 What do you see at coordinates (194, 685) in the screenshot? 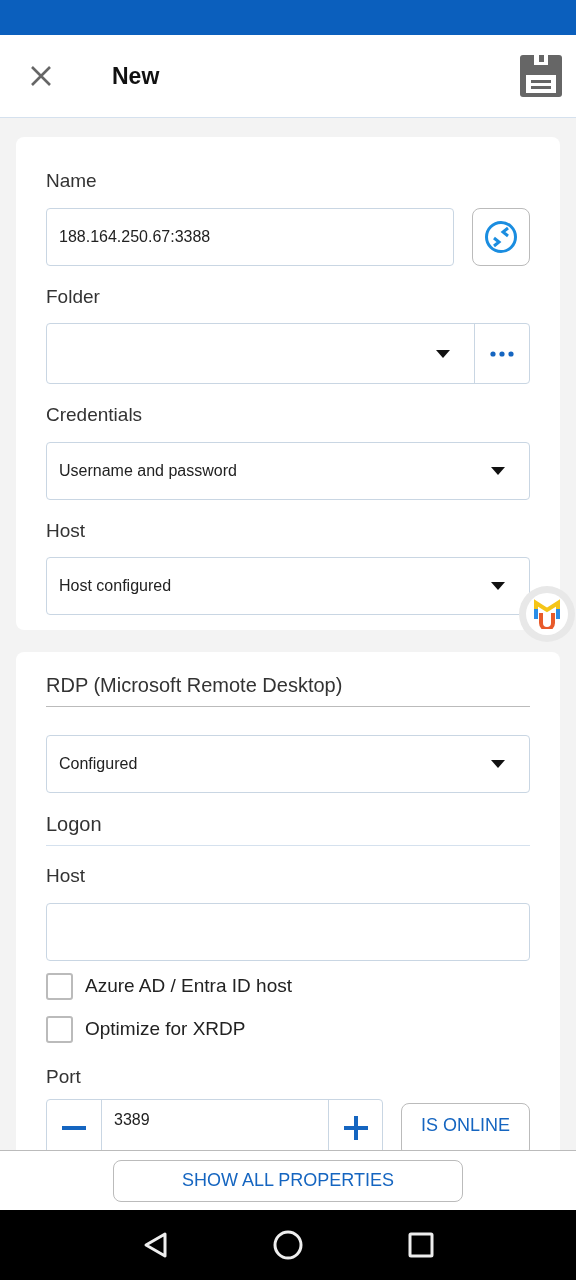
I see `section-title: RDP (Microsoft Remote Desktop)` at bounding box center [194, 685].